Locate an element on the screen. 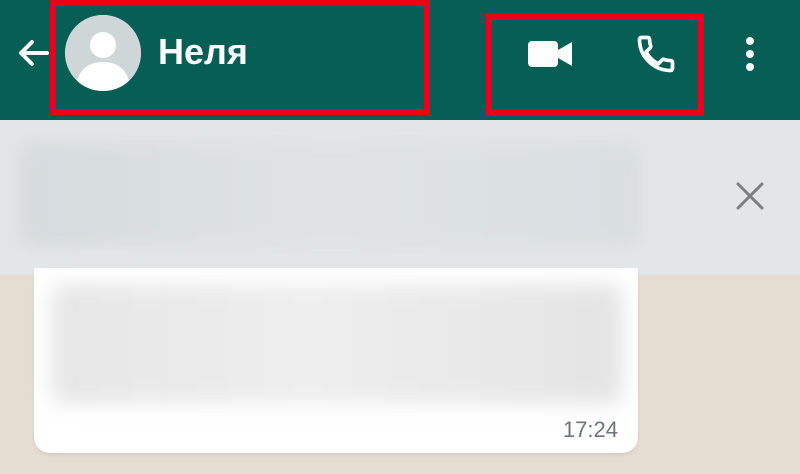  voice-call-button is located at coordinates (656, 54).